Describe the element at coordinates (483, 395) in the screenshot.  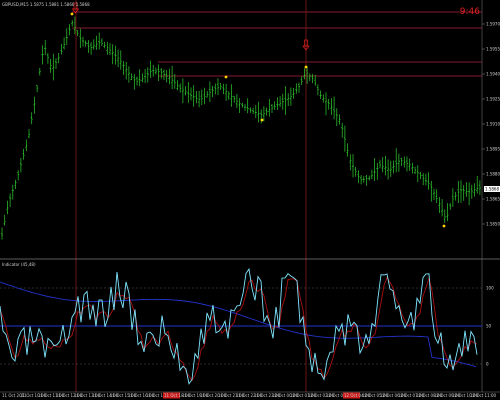
I see `time-axis-label: 12 Oct 11:00` at that location.